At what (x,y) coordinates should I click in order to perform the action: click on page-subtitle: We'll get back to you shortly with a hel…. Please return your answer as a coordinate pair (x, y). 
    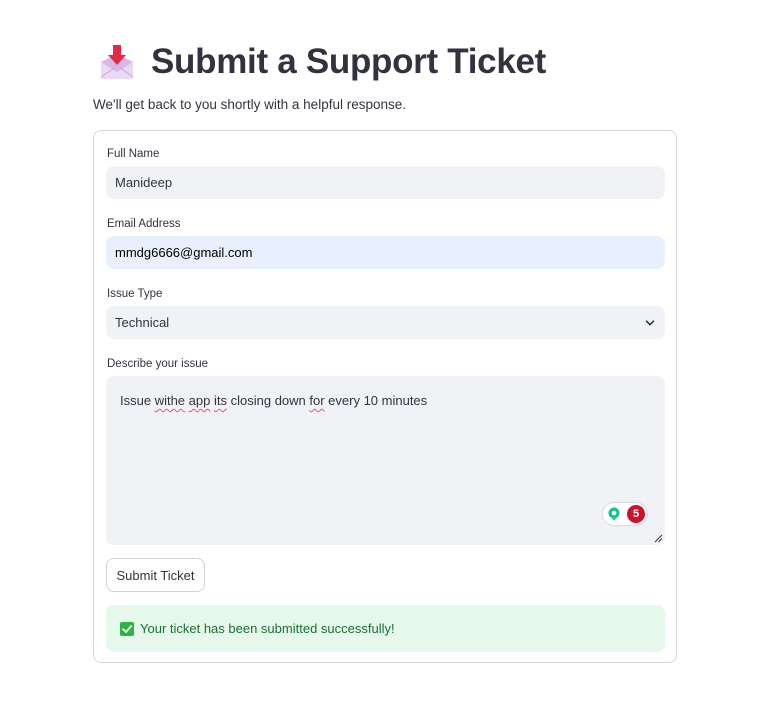
    Looking at the image, I should click on (249, 104).